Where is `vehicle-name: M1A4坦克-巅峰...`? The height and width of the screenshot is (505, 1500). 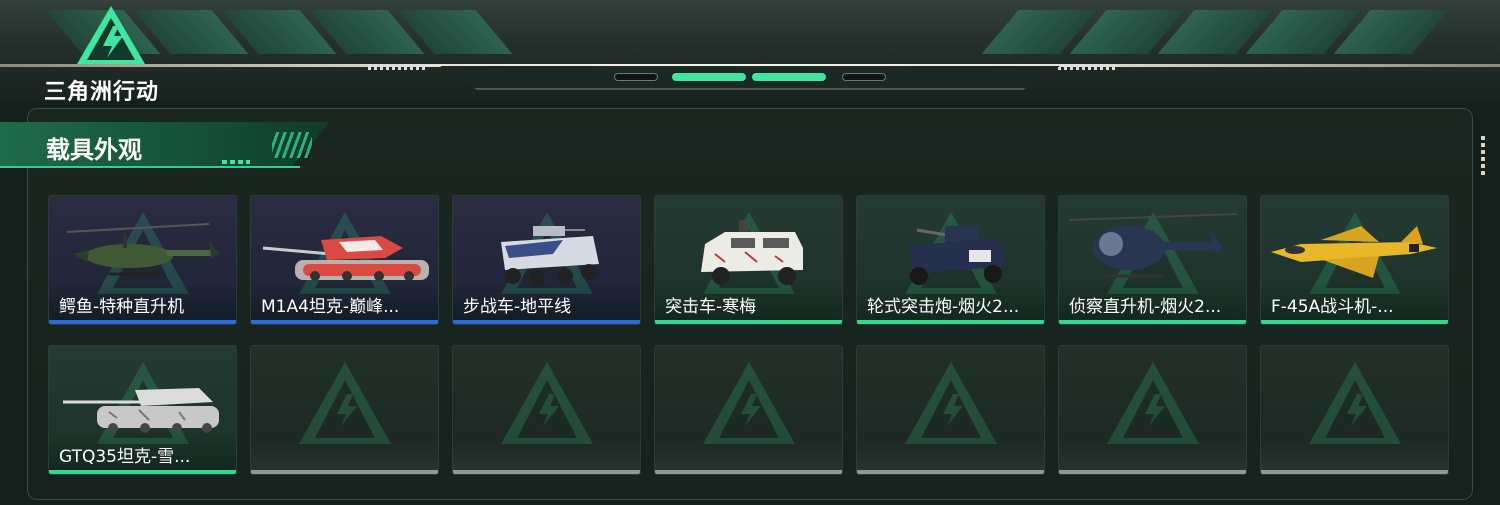
vehicle-name: M1A4坦克-巅峰... is located at coordinates (330, 307).